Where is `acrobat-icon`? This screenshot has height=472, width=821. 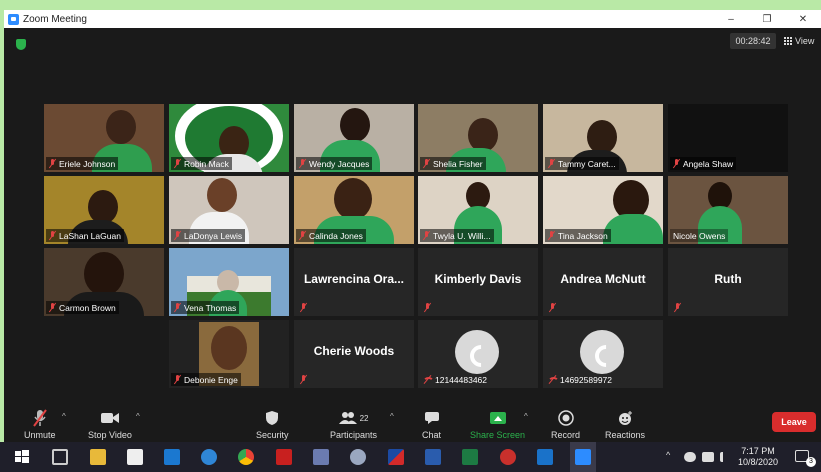 acrobat-icon is located at coordinates (284, 457).